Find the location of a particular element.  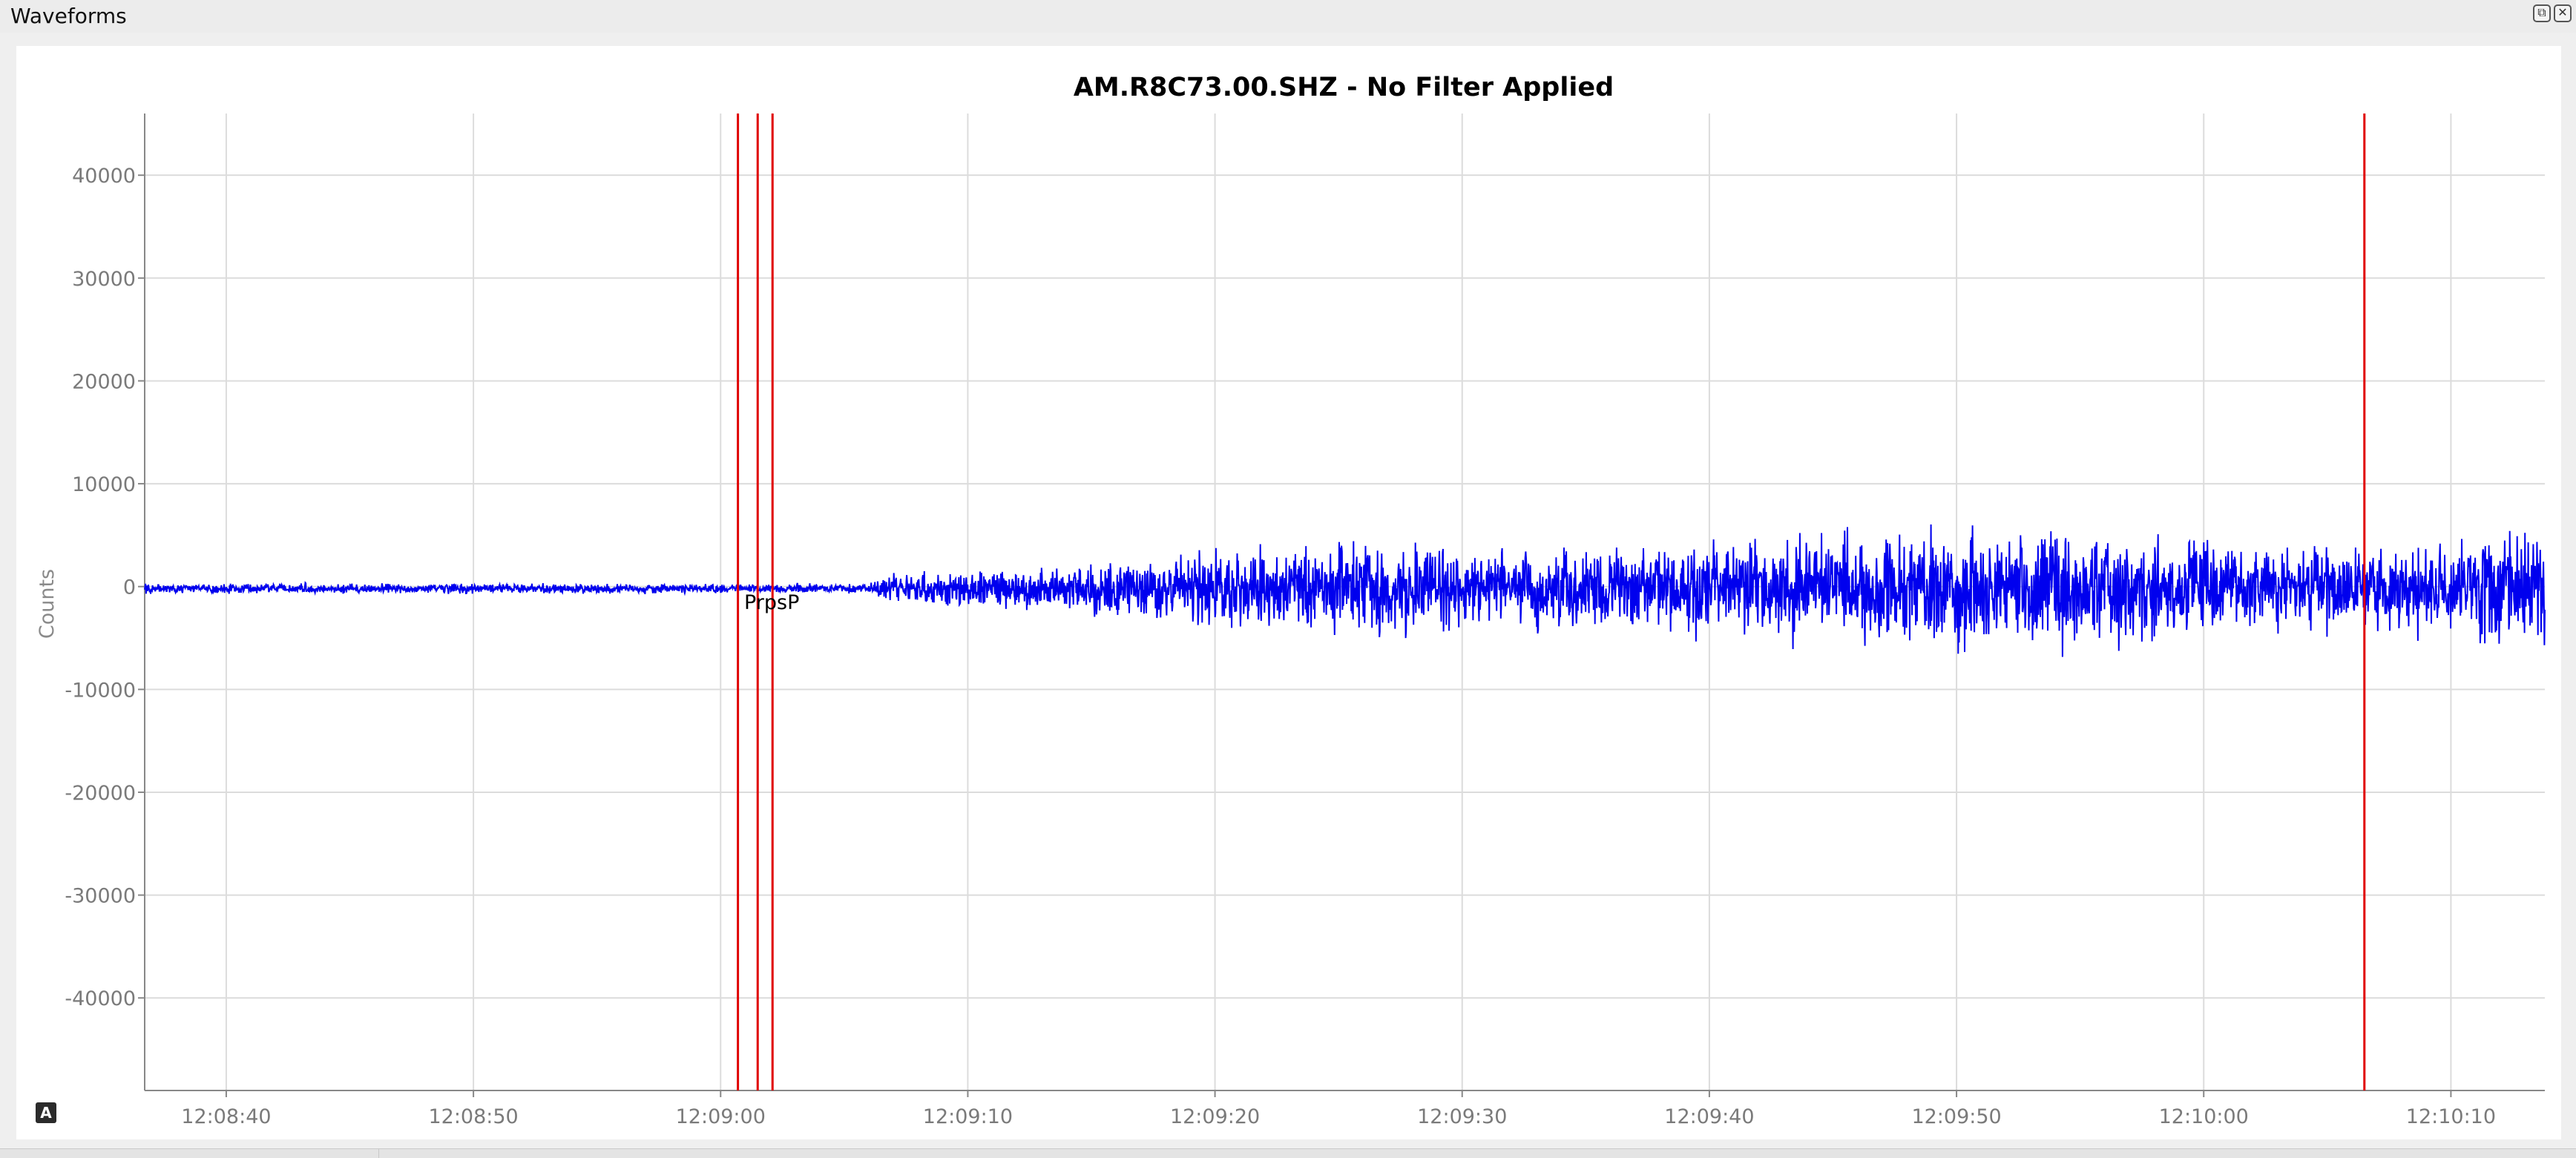

x-tick-label: 12:09:20 is located at coordinates (1215, 1117).